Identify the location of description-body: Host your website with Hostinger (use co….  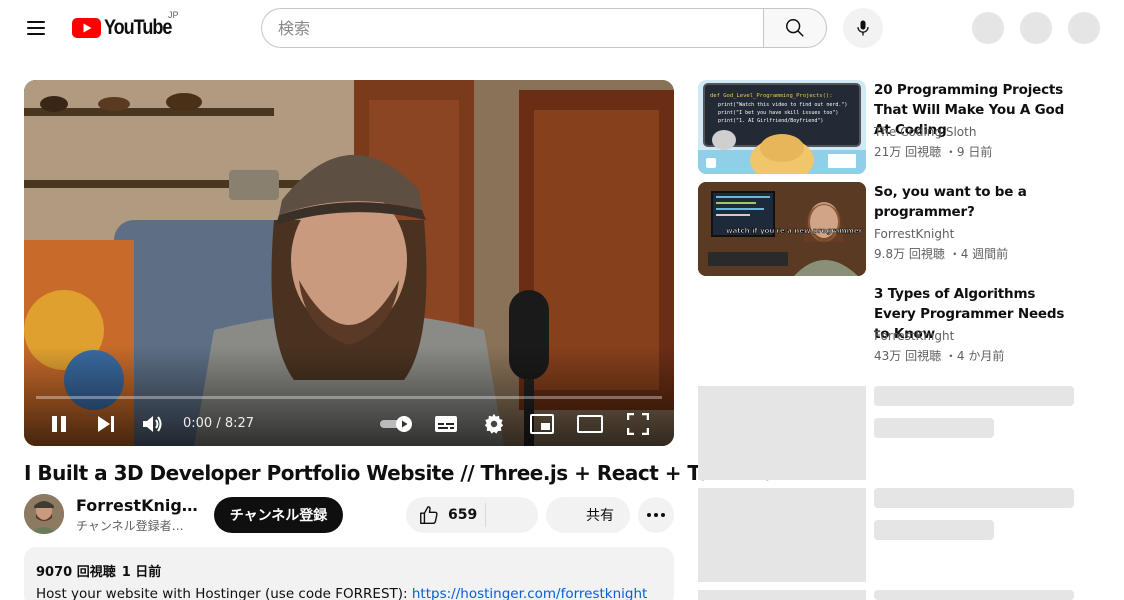
(224, 593).